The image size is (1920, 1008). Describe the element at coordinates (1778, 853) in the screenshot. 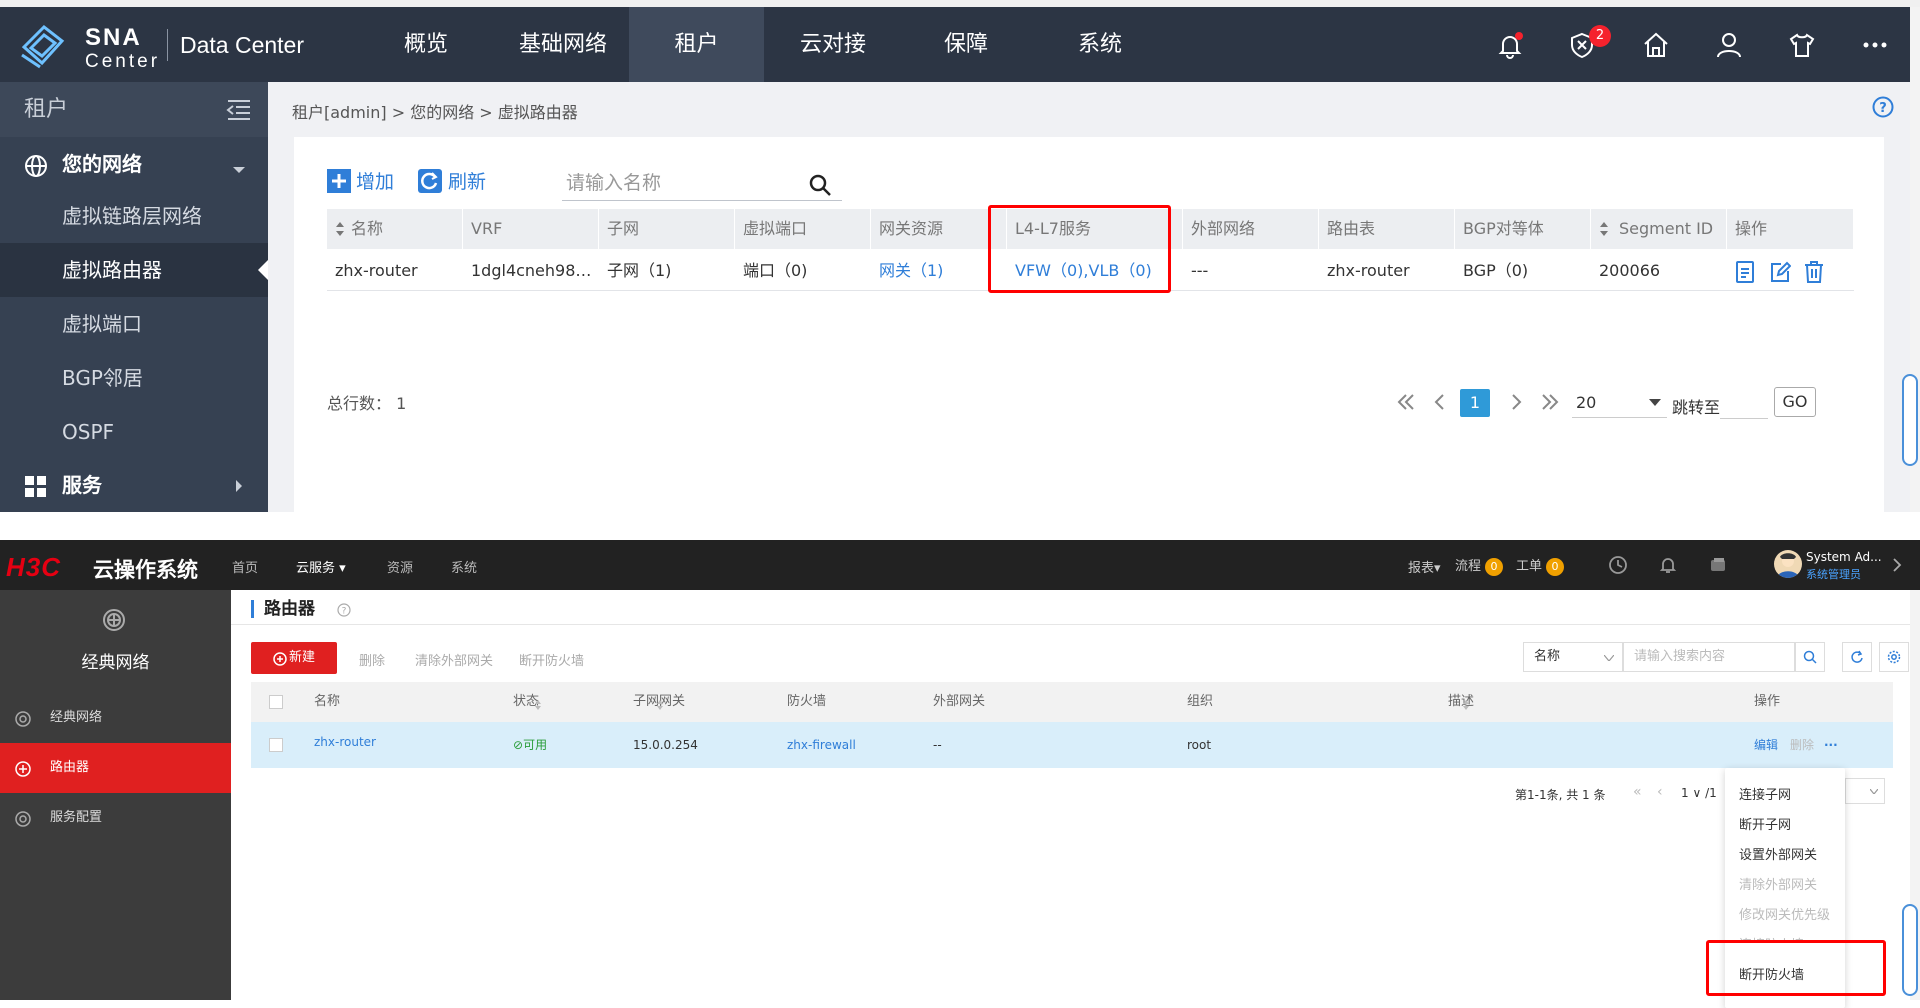

I see `menu-set-ext-gateway: 设置外部网关` at that location.